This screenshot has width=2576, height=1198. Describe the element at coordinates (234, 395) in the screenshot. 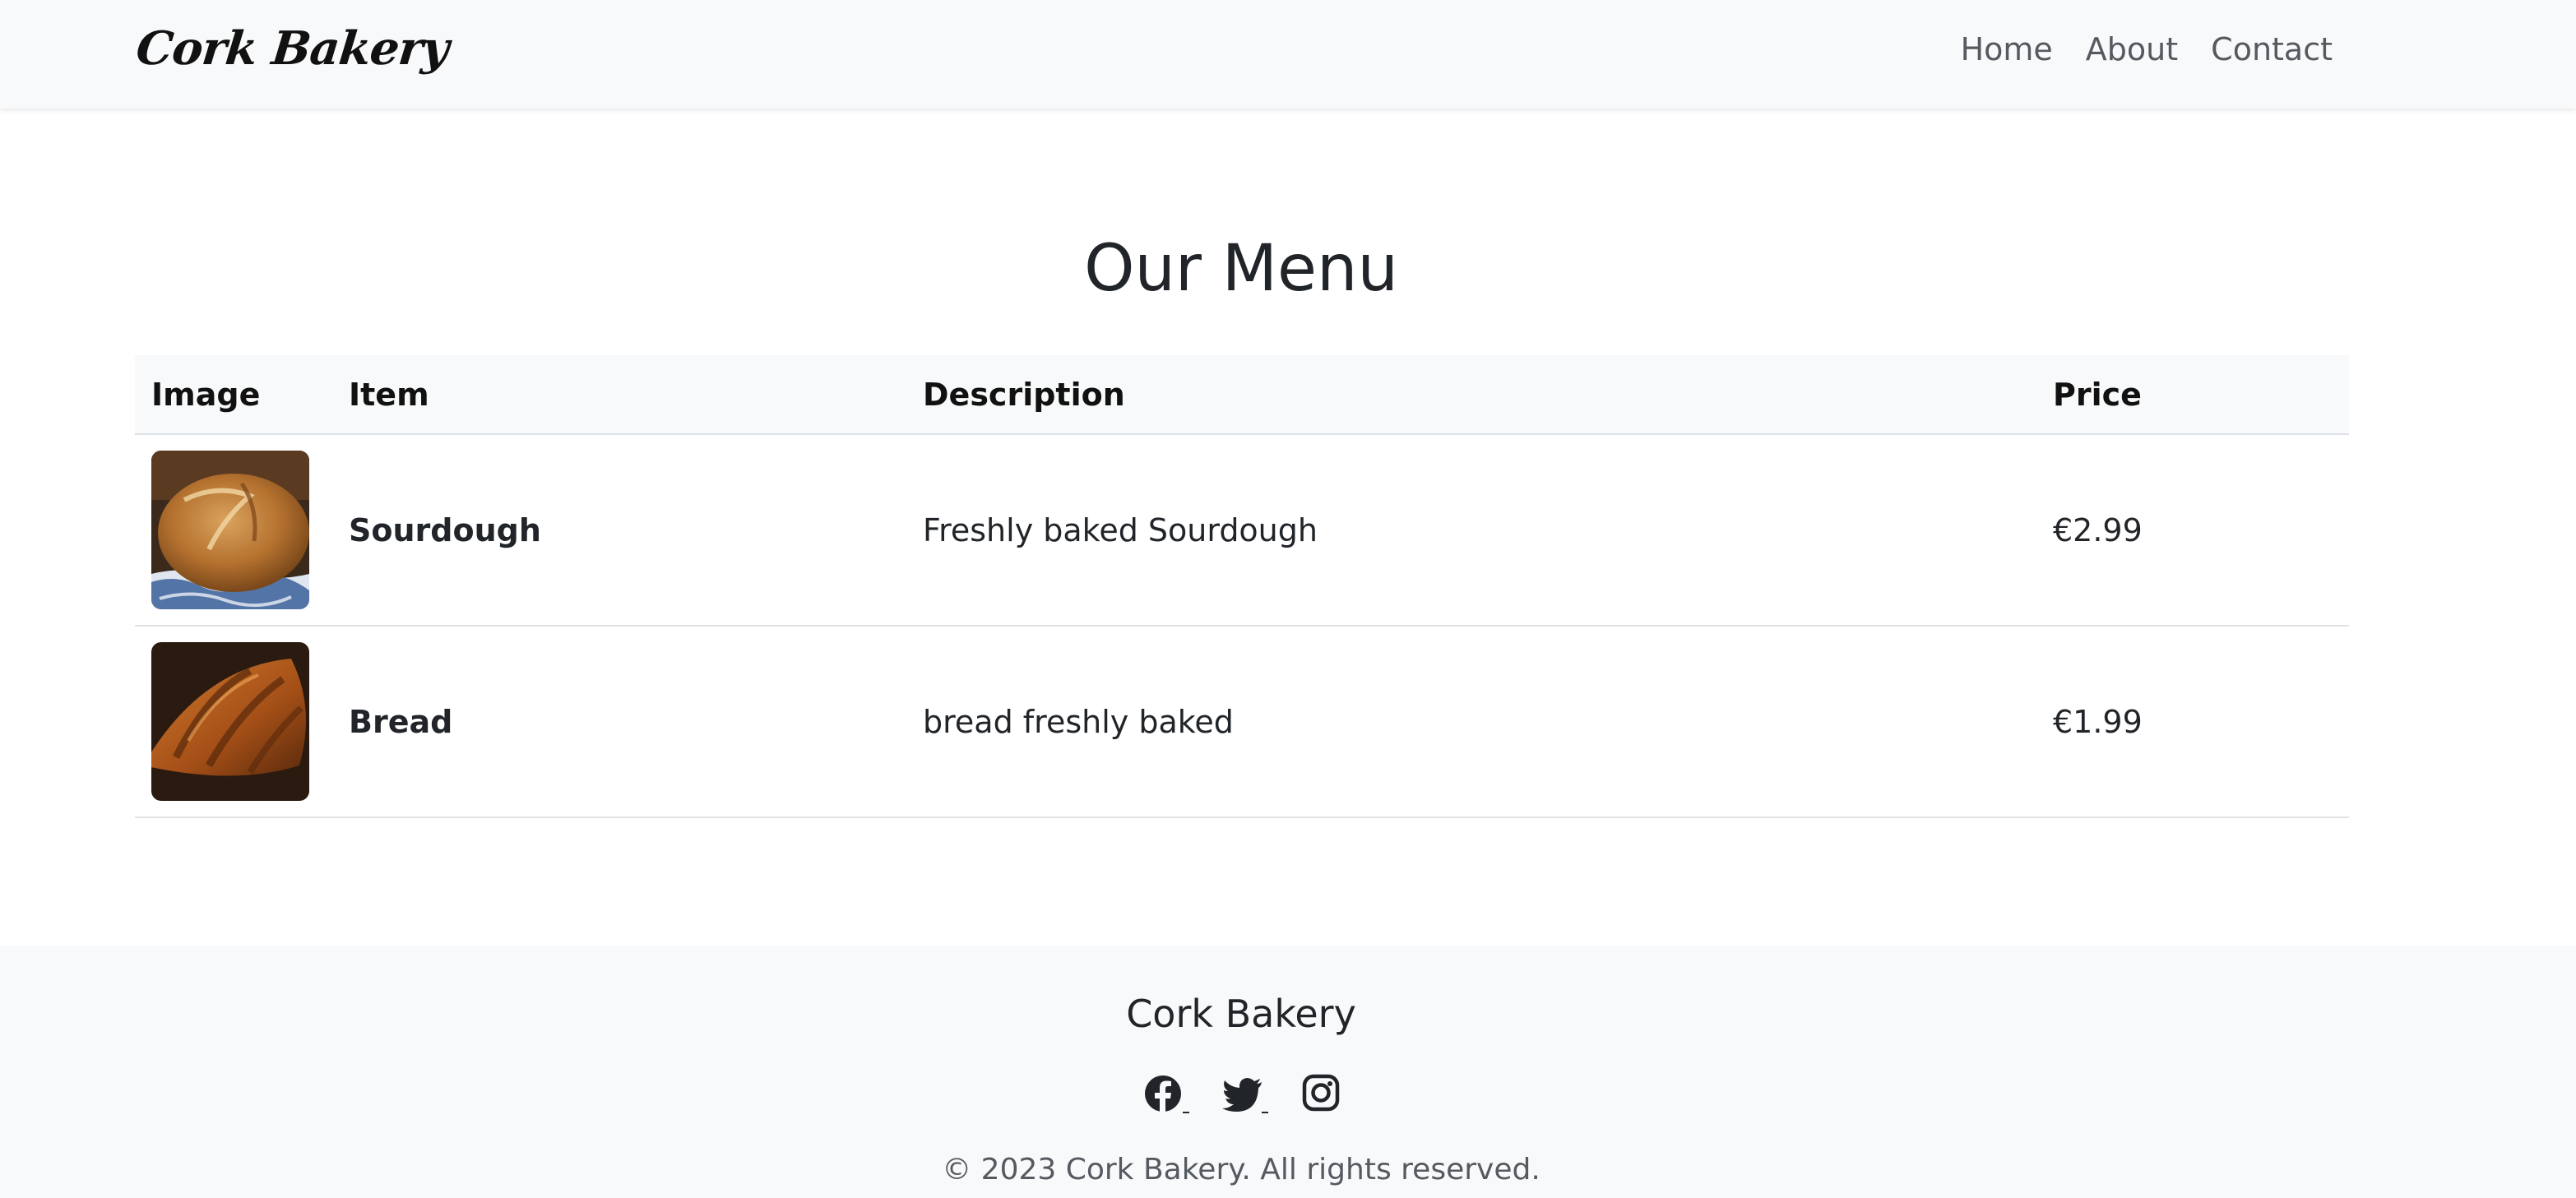

I see `column-header-image: Image` at that location.